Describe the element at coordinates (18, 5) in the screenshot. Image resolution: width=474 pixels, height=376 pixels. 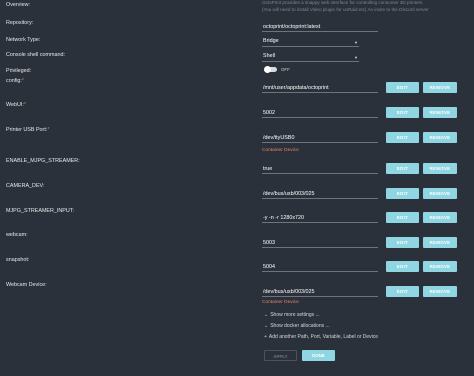
I see `overview-label: Overview:` at that location.